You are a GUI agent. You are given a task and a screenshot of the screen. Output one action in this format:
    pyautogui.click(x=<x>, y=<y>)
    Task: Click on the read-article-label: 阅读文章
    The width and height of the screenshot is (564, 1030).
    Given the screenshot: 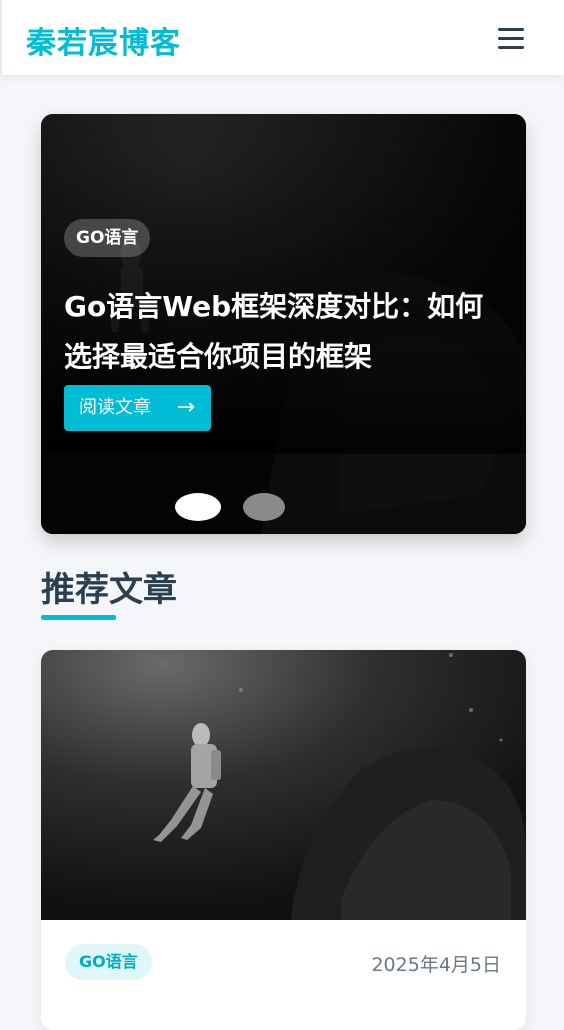 What is the action you would take?
    pyautogui.click(x=115, y=407)
    